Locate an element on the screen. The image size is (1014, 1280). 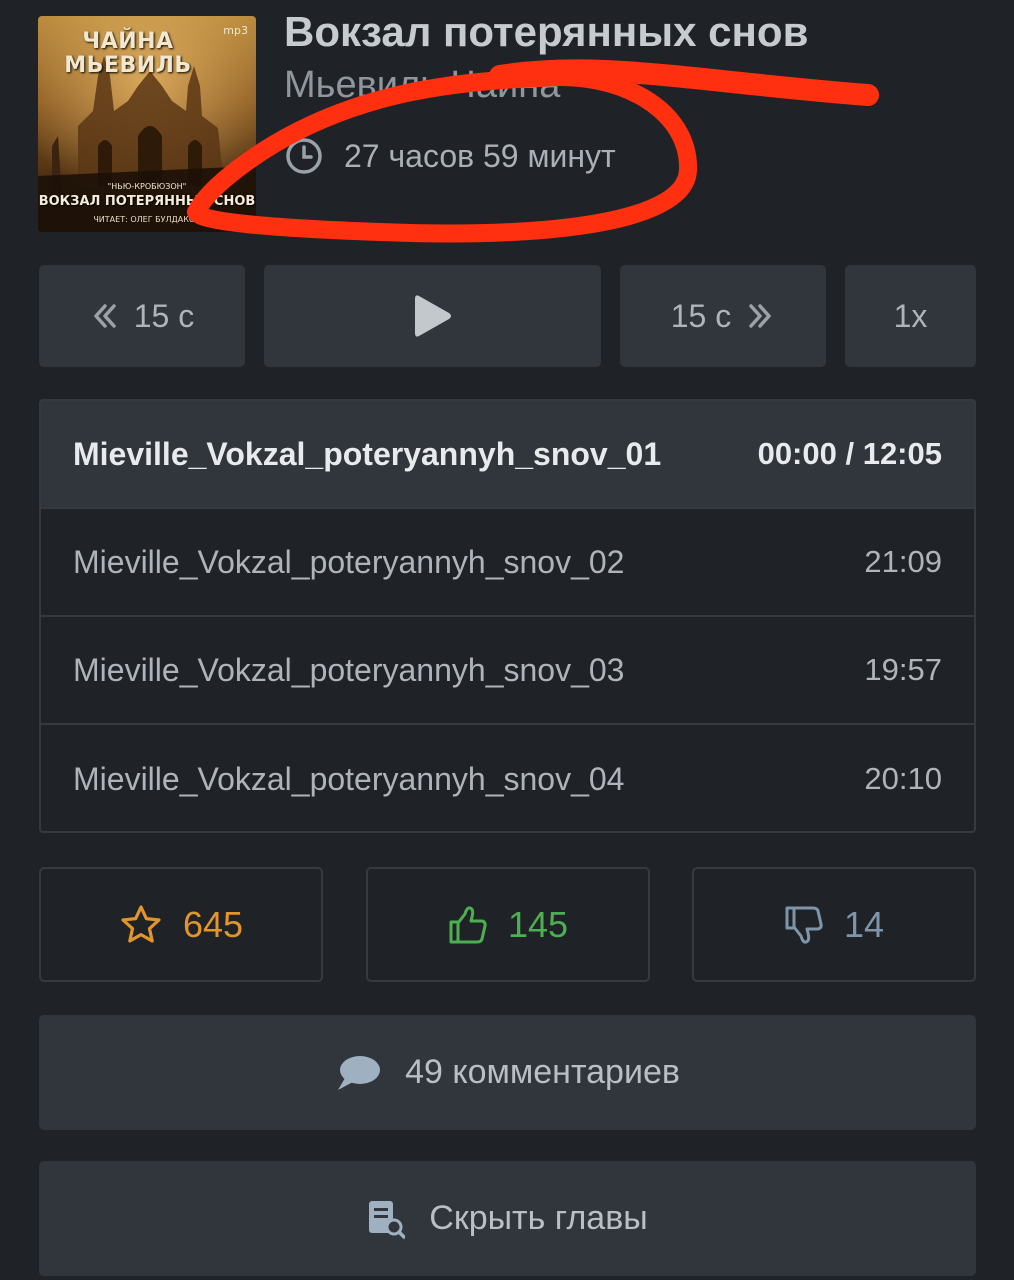
thumbs-down-icon is located at coordinates (804, 925).